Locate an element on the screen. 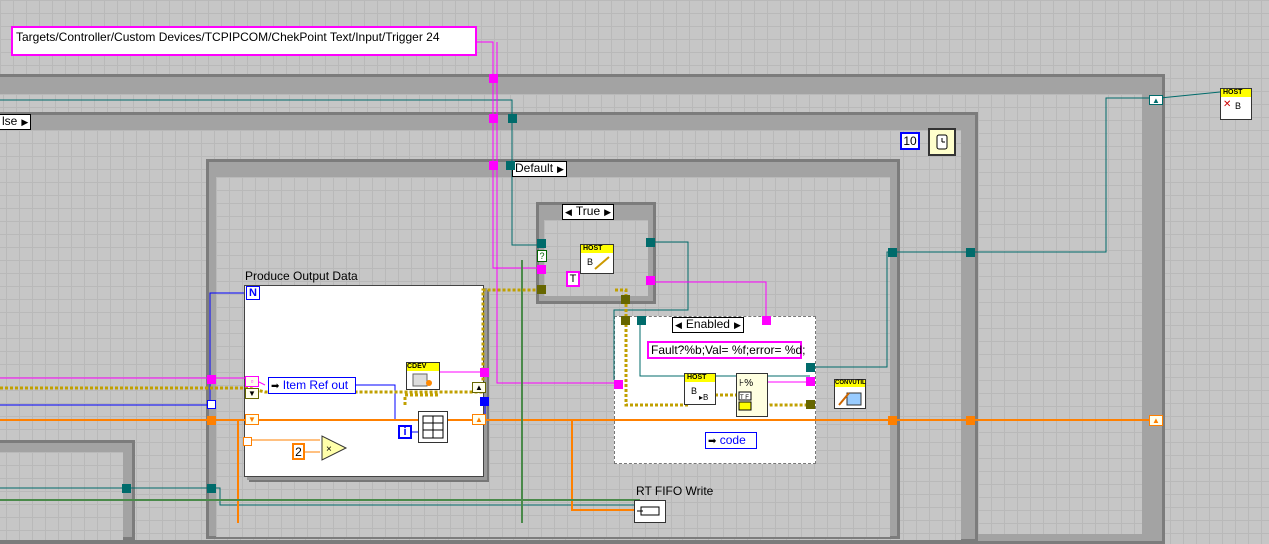 Image resolution: width=1269 pixels, height=544 pixels. case-selector-terminal: ? is located at coordinates (542, 256).